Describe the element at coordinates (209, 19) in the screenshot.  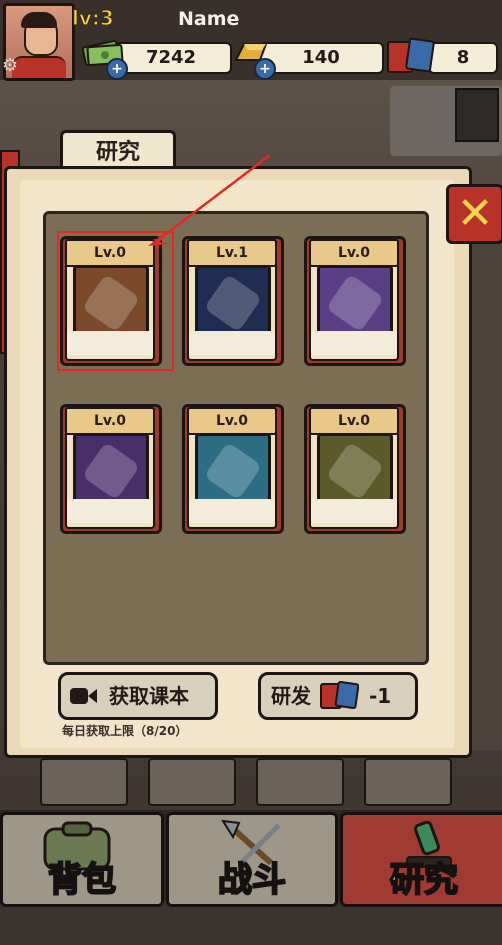
I see `player-name: Name` at that location.